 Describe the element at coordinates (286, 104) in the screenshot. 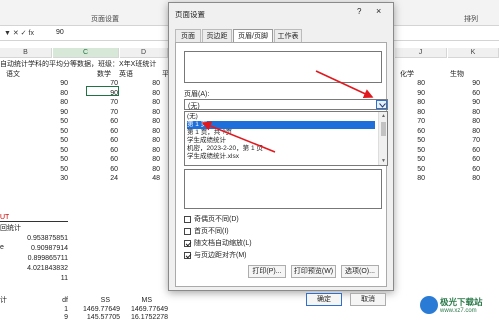

I see `header-select: (无)` at that location.